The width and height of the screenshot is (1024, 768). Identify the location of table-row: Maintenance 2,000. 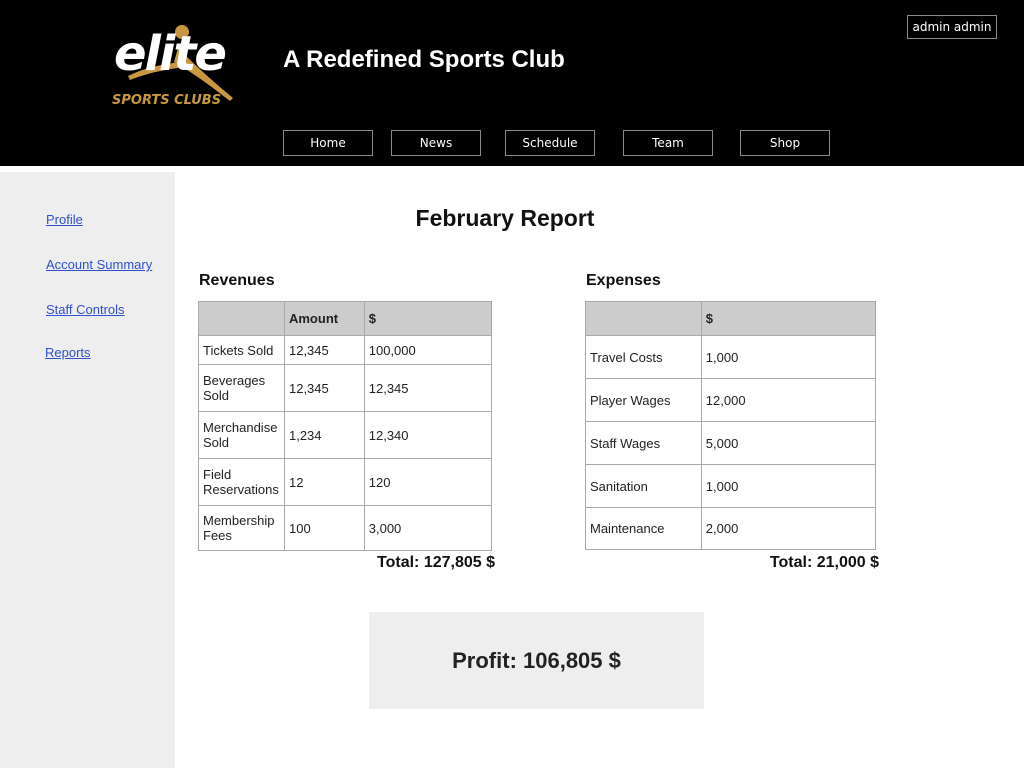
(731, 528).